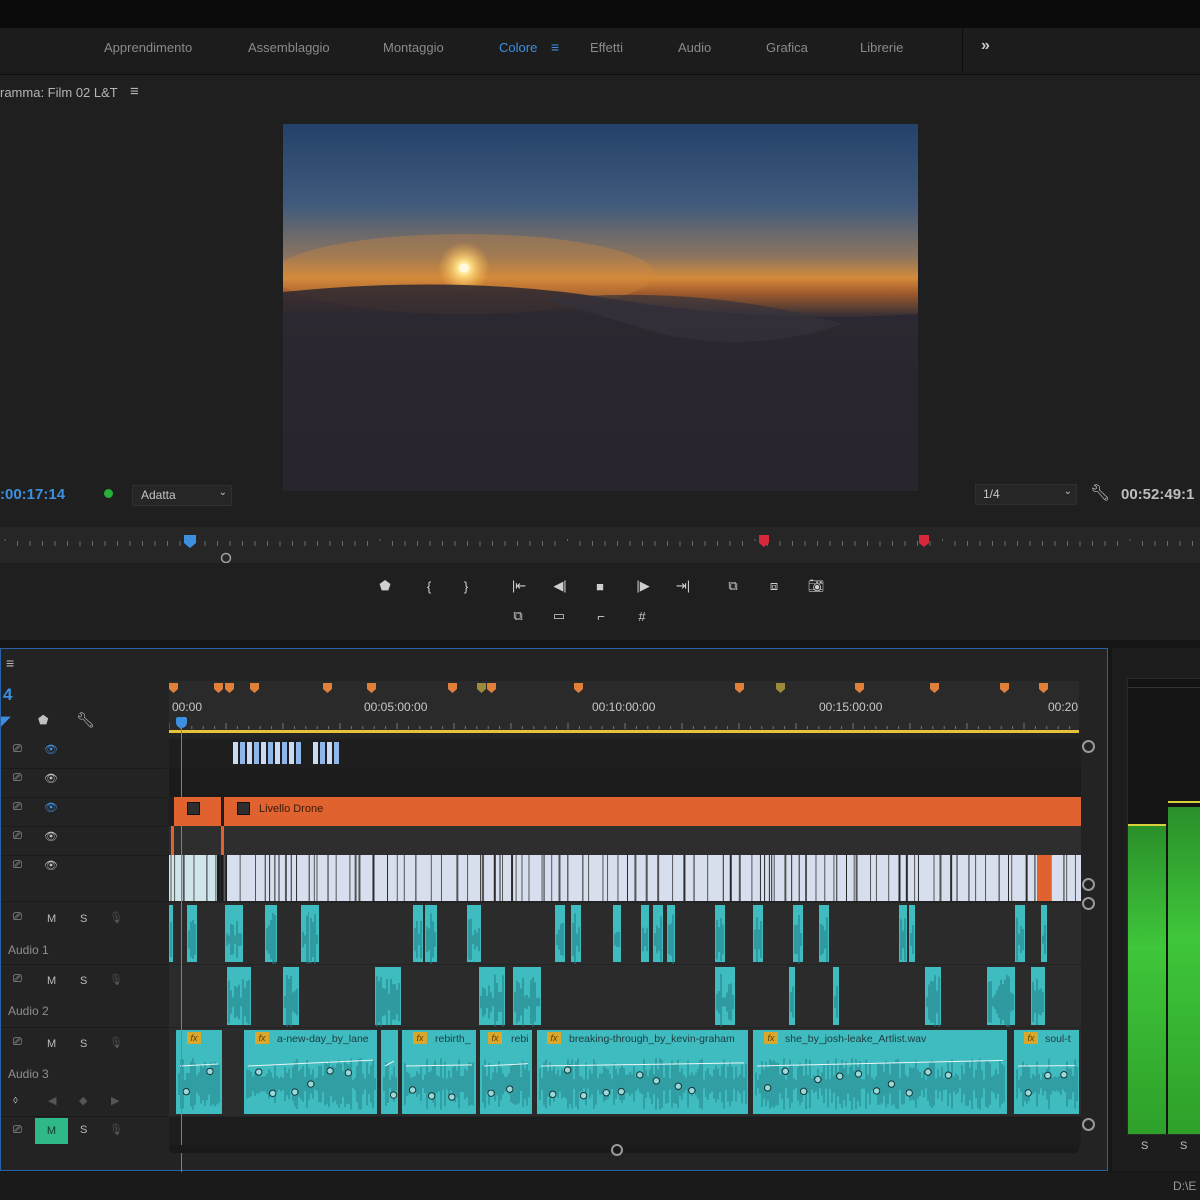 This screenshot has width=1200, height=1200. Describe the element at coordinates (518, 47) in the screenshot. I see `workspace-tab-colore: Colore` at that location.